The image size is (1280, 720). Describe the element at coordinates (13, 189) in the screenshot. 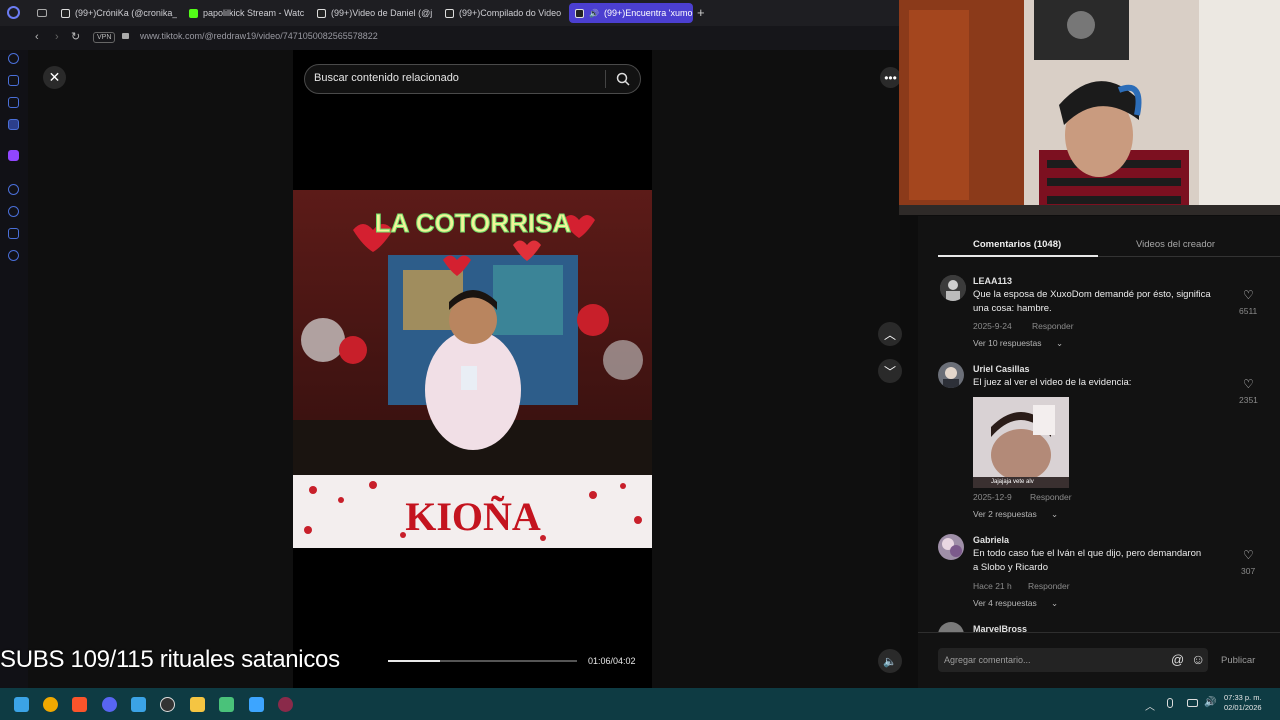

I see `sidebar-player-icon` at that location.